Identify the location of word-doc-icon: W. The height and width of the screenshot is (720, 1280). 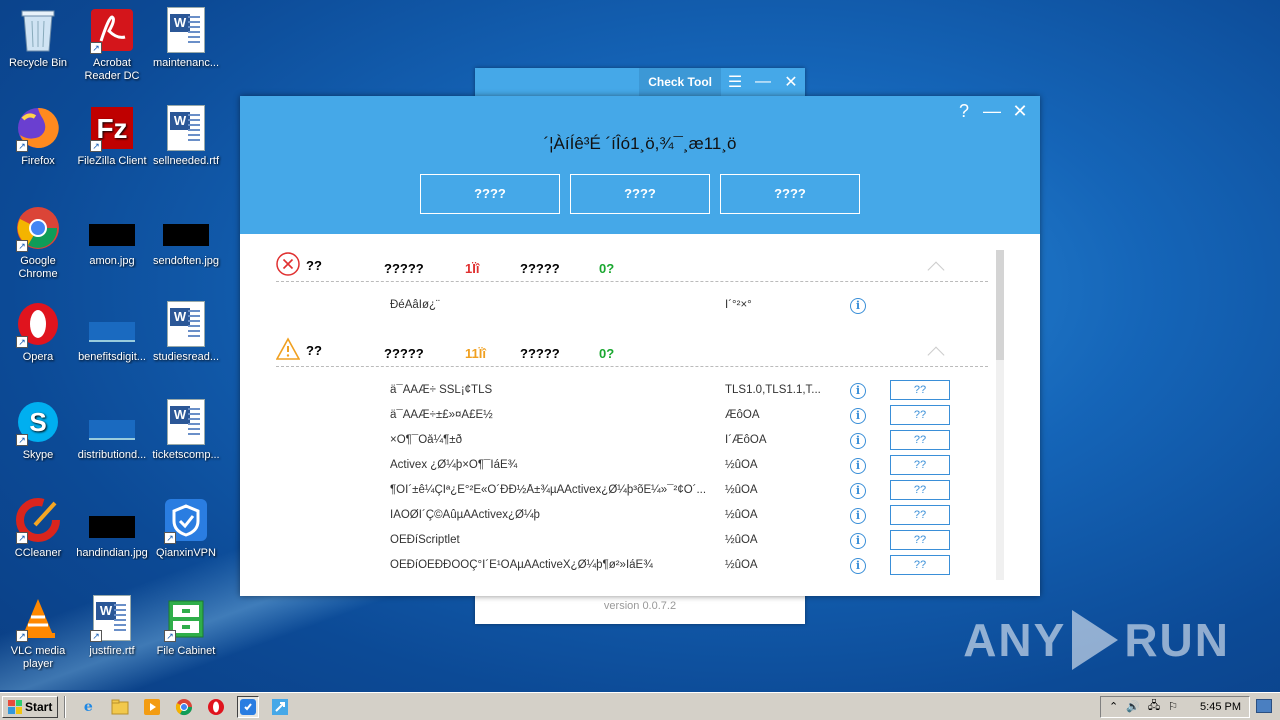
(186, 30).